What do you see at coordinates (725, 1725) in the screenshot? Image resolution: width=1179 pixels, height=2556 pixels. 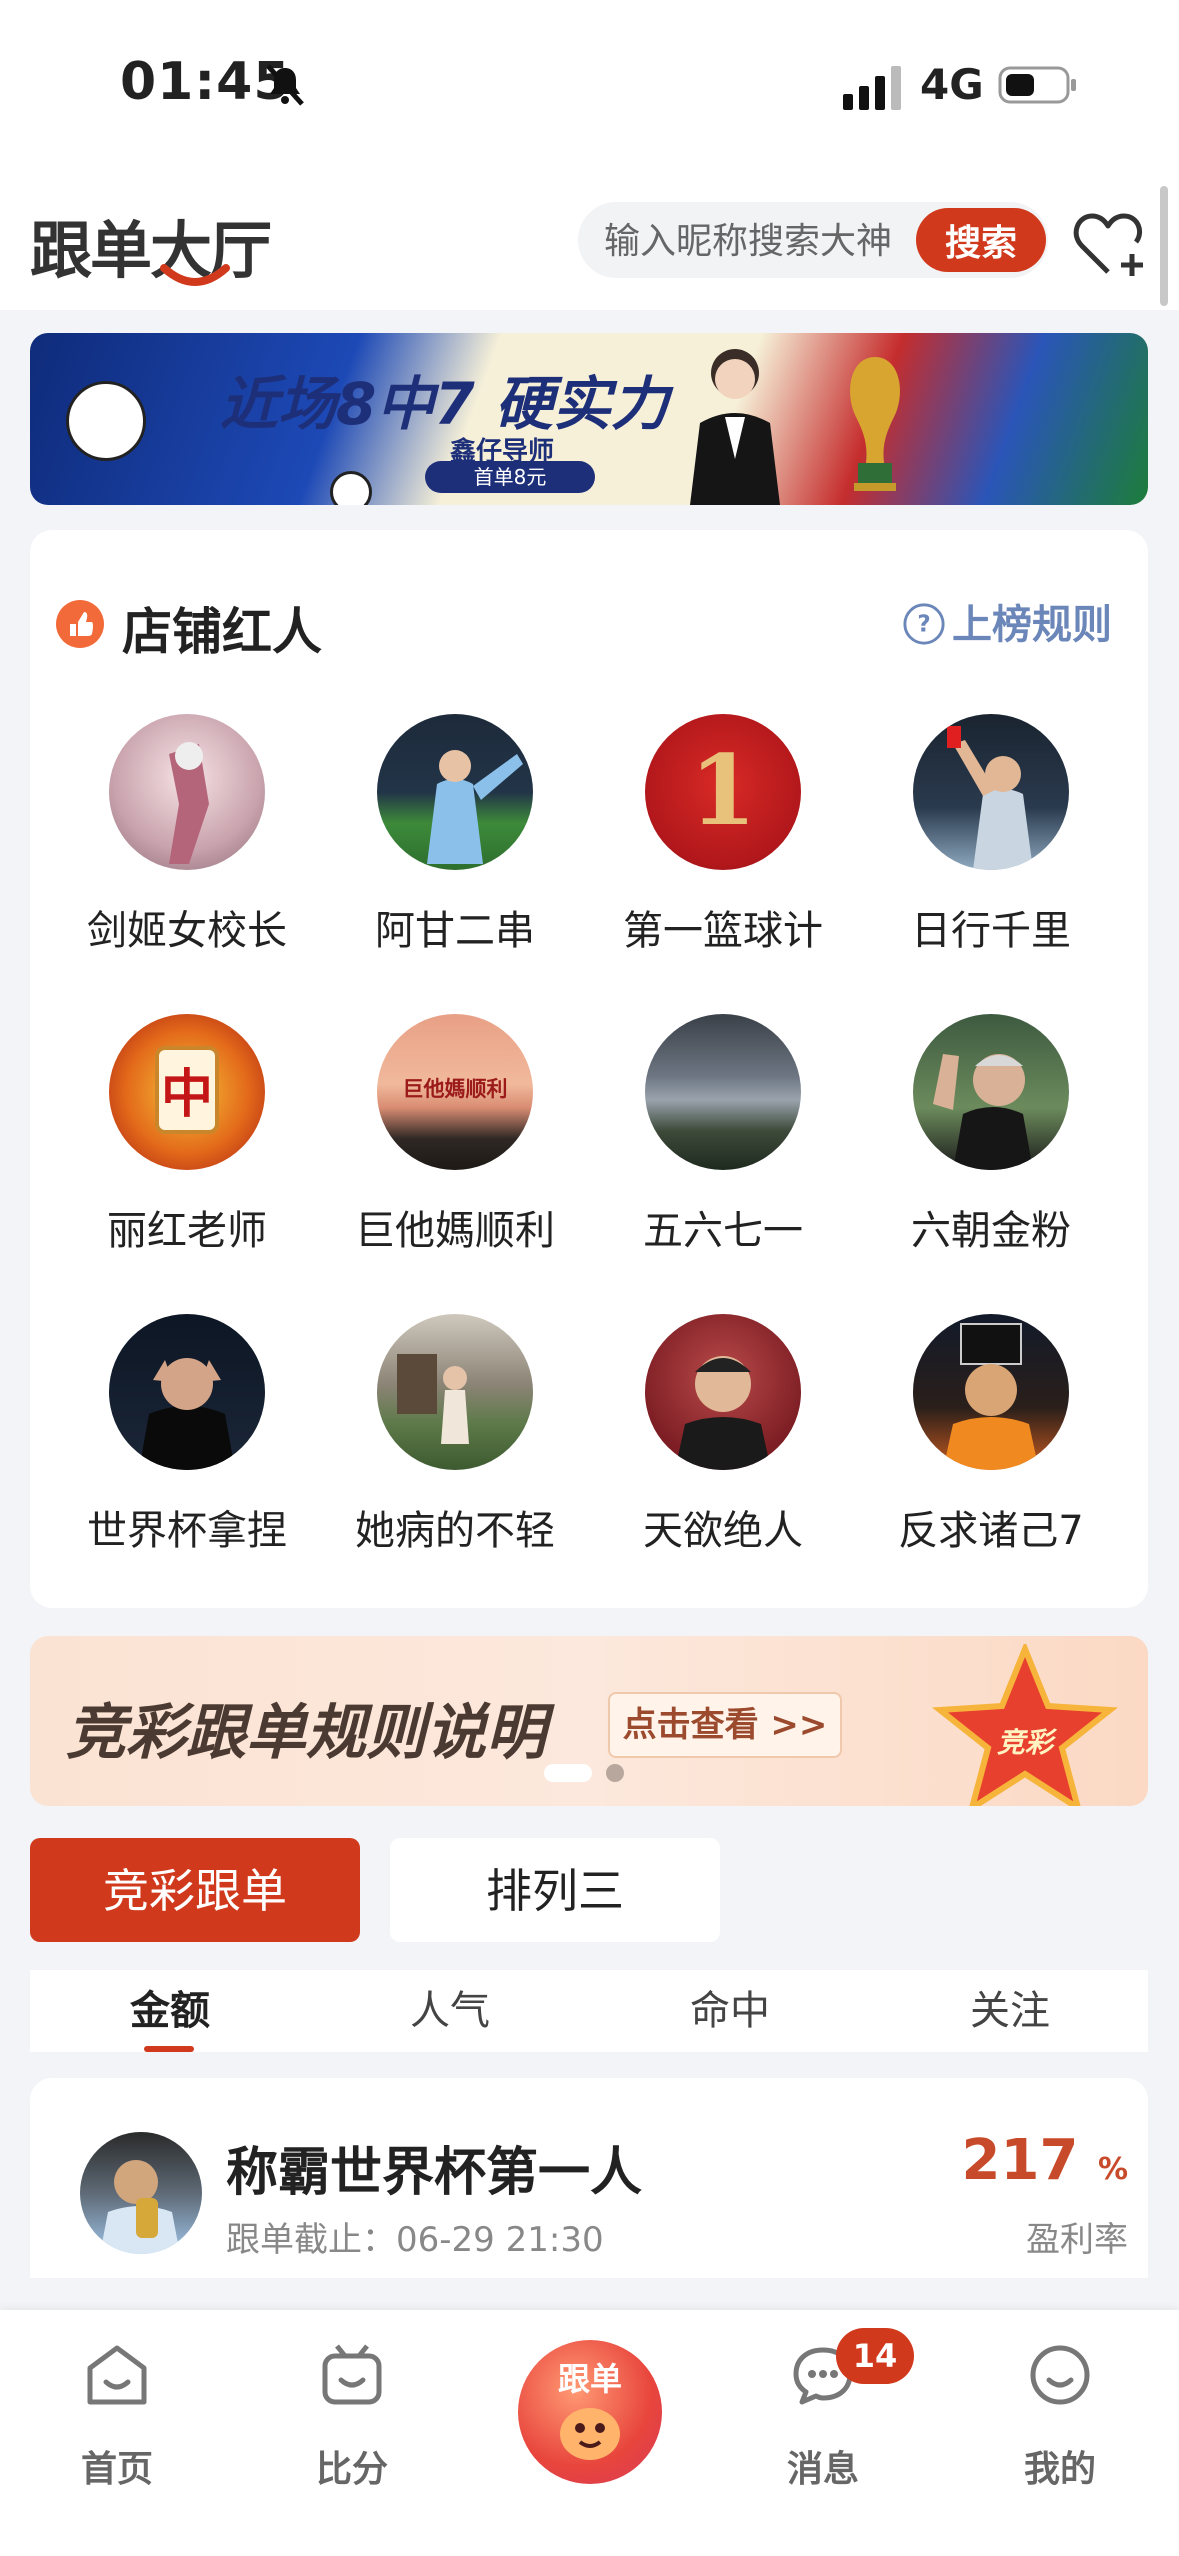 I see `promo-view-button: 点击查看 >>` at bounding box center [725, 1725].